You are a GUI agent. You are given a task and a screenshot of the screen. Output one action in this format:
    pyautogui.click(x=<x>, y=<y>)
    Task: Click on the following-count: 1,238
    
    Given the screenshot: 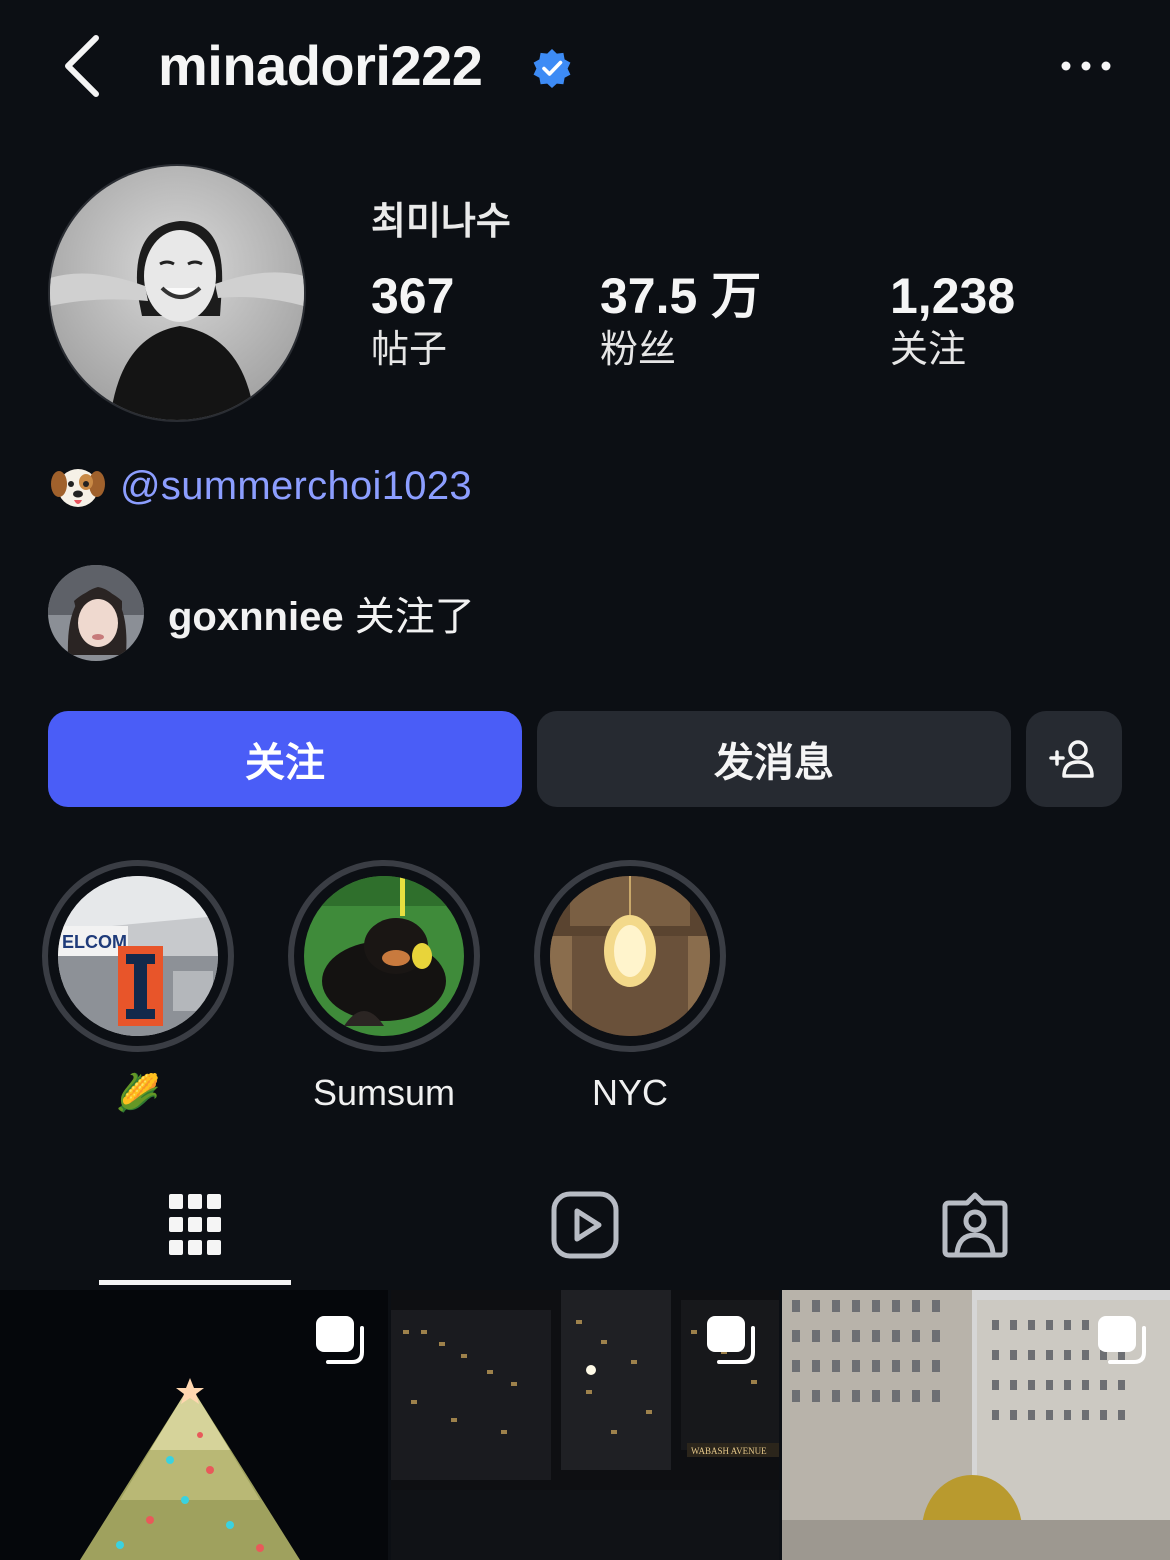 What is the action you would take?
    pyautogui.click(x=953, y=296)
    